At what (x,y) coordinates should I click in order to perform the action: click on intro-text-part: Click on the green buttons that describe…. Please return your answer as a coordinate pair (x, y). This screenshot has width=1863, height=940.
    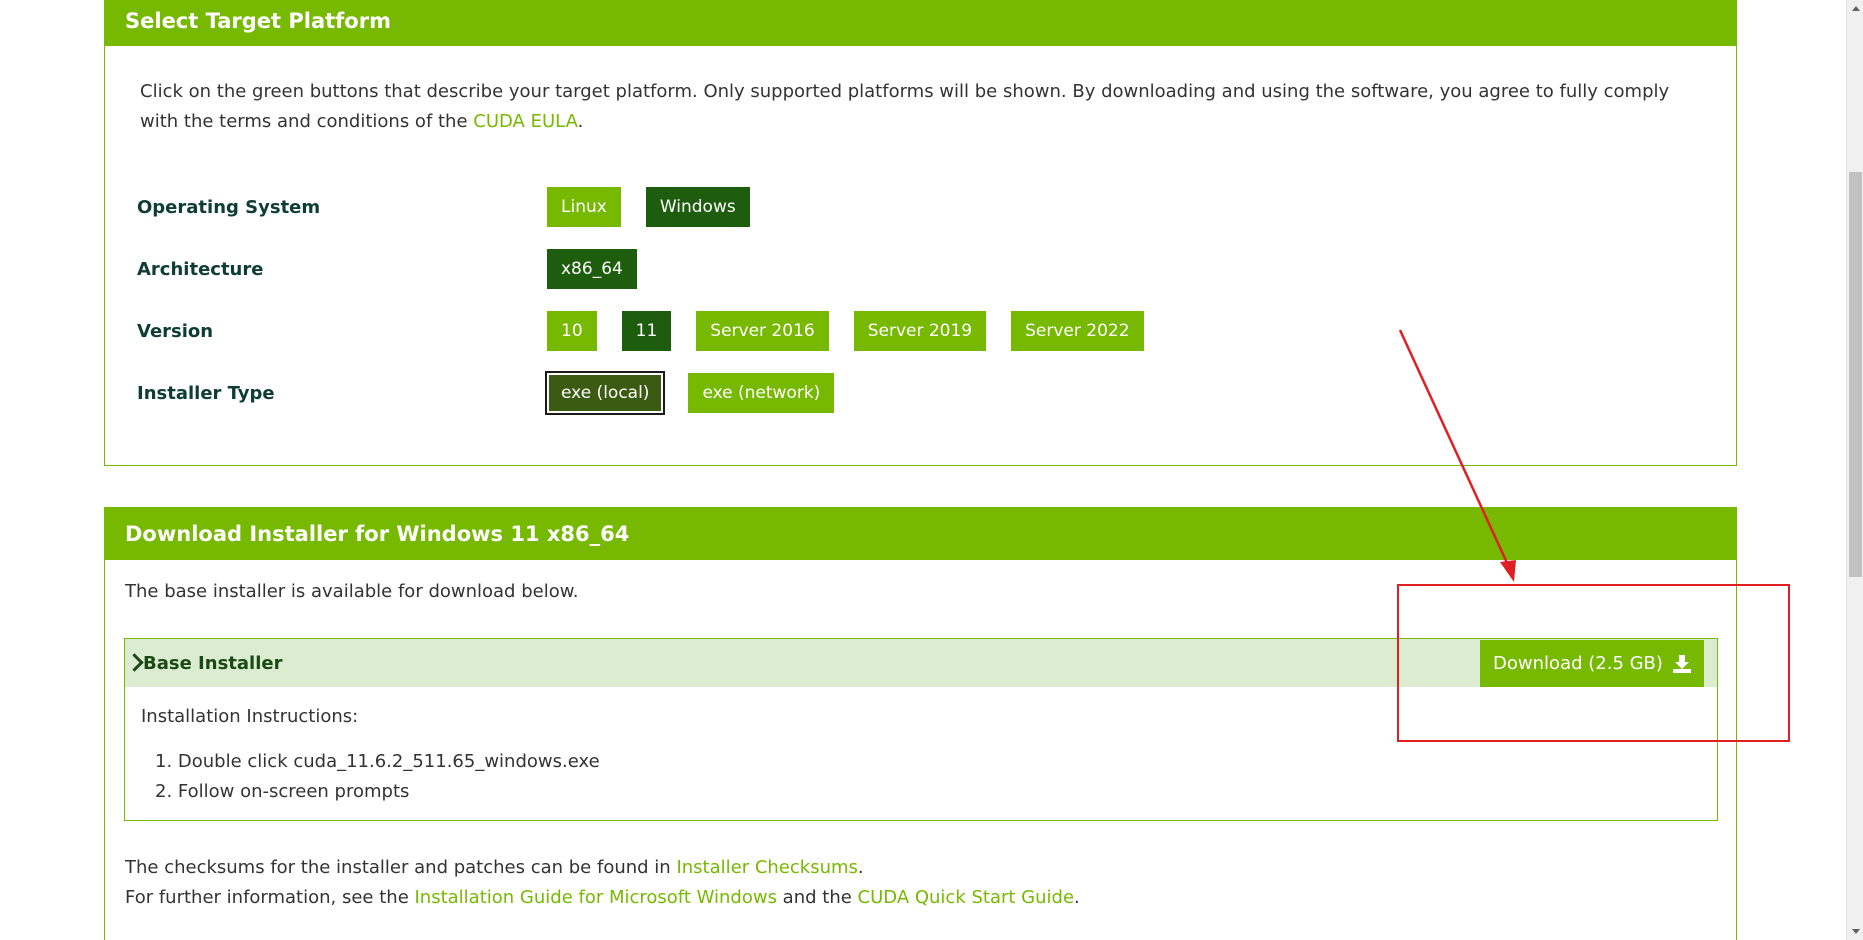
    Looking at the image, I should click on (905, 106).